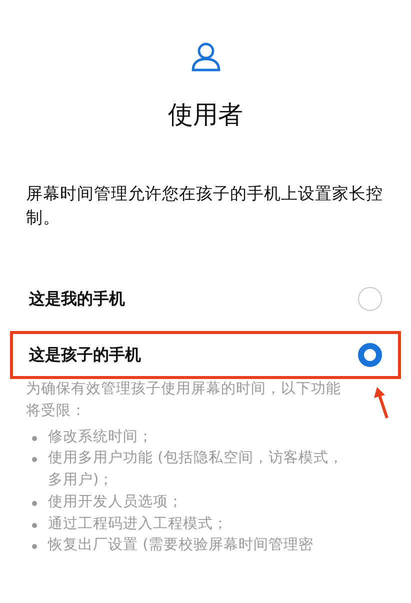 The height and width of the screenshot is (603, 411). What do you see at coordinates (138, 524) in the screenshot?
I see `restriction-item: 通过工程码进入工程模式；` at bounding box center [138, 524].